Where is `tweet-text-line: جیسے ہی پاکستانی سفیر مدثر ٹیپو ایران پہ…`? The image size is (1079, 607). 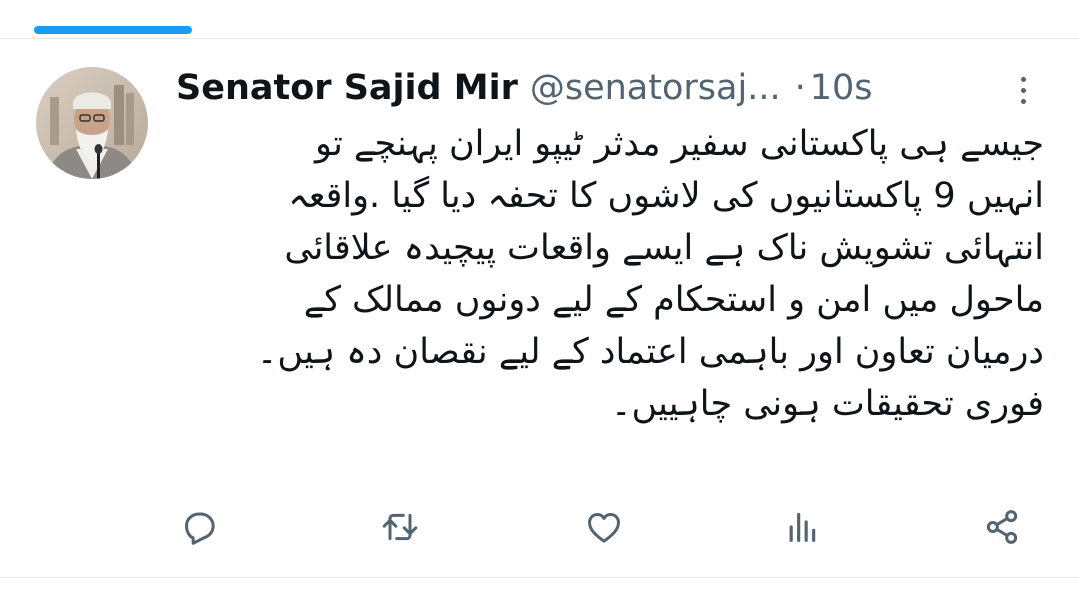
tweet-text-line: جیسے ہی پاکستانی سفیر مدثر ٹیپو ایران پہ… is located at coordinates (679, 144).